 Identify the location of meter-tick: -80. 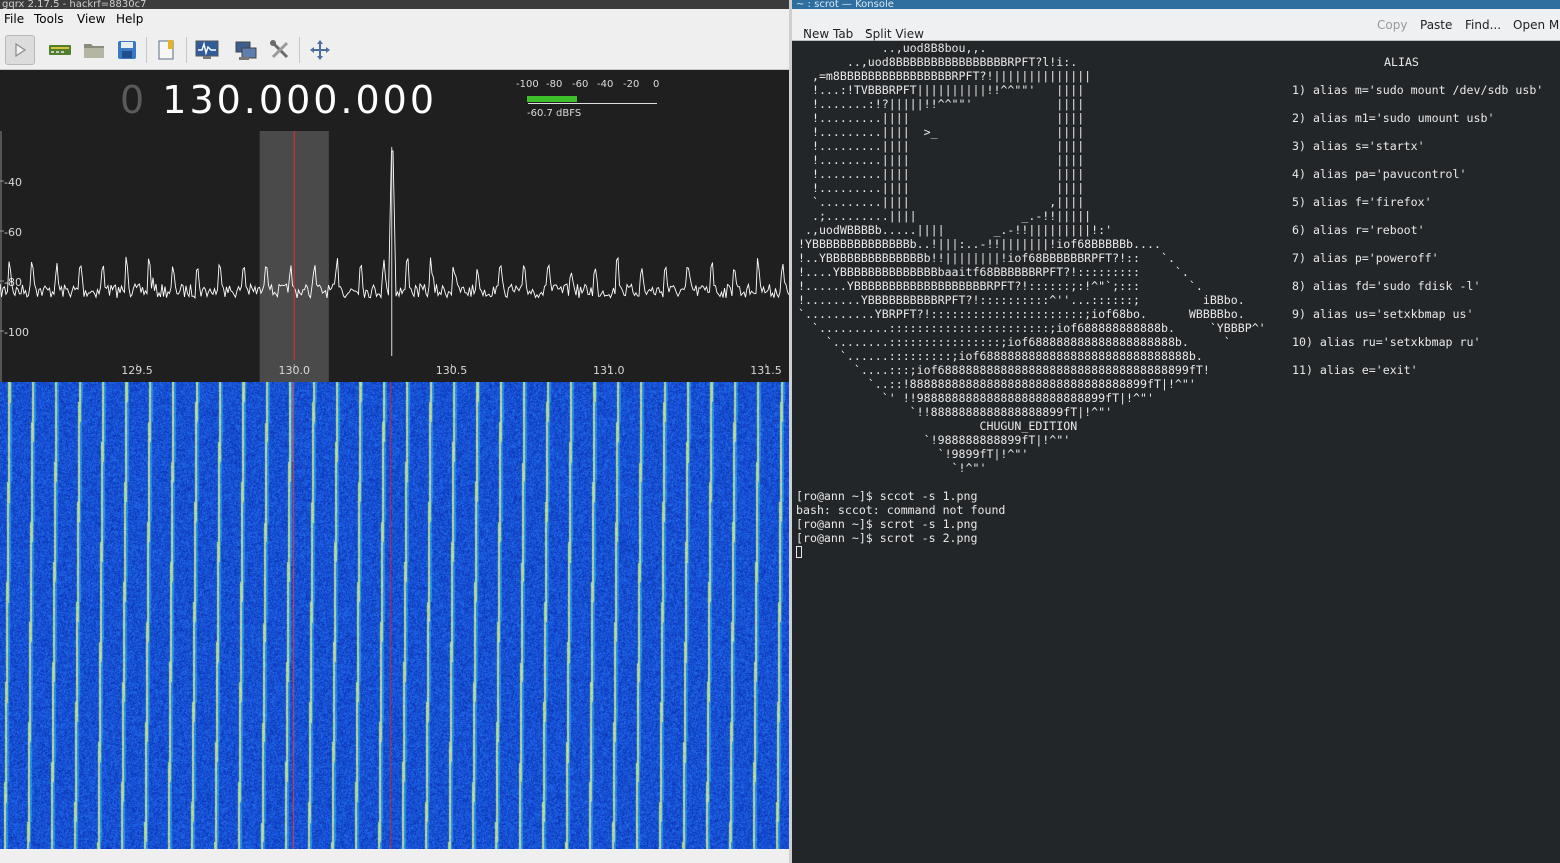
(554, 84).